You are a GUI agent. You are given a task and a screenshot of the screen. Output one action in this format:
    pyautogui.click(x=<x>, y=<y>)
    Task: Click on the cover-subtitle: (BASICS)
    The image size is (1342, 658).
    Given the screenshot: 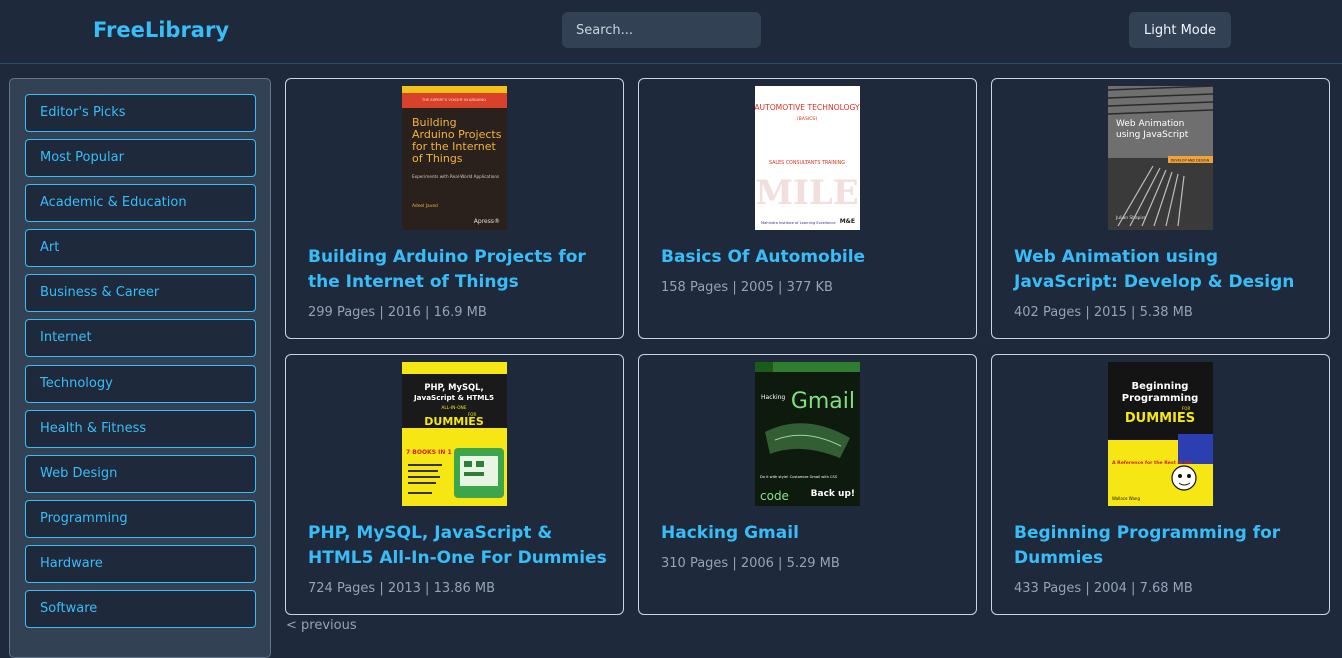 What is the action you would take?
    pyautogui.click(x=807, y=119)
    